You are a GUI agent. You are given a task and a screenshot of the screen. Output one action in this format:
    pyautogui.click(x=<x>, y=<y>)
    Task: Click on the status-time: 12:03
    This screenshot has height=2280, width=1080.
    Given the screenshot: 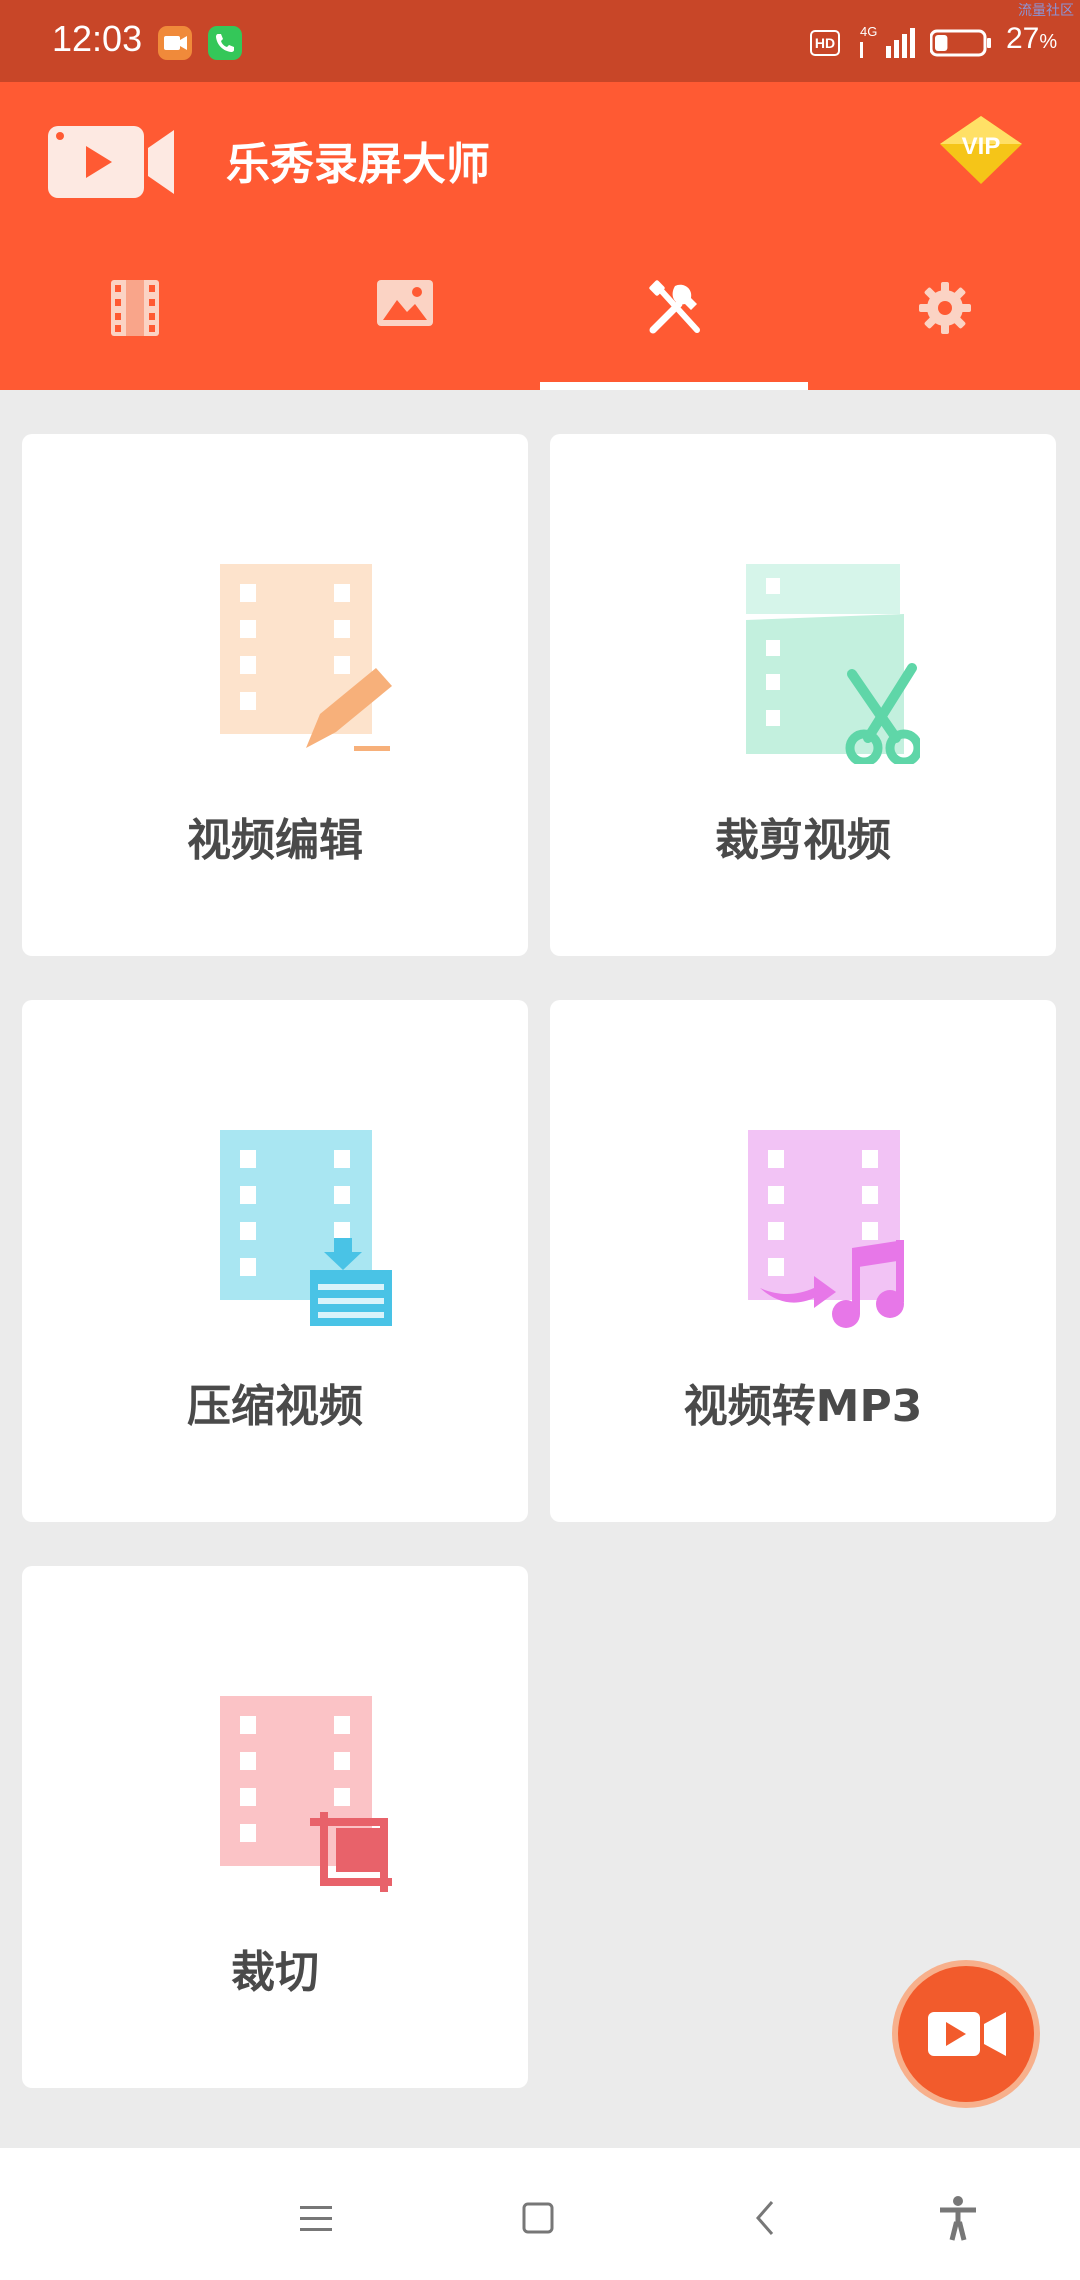 What is the action you would take?
    pyautogui.click(x=97, y=38)
    